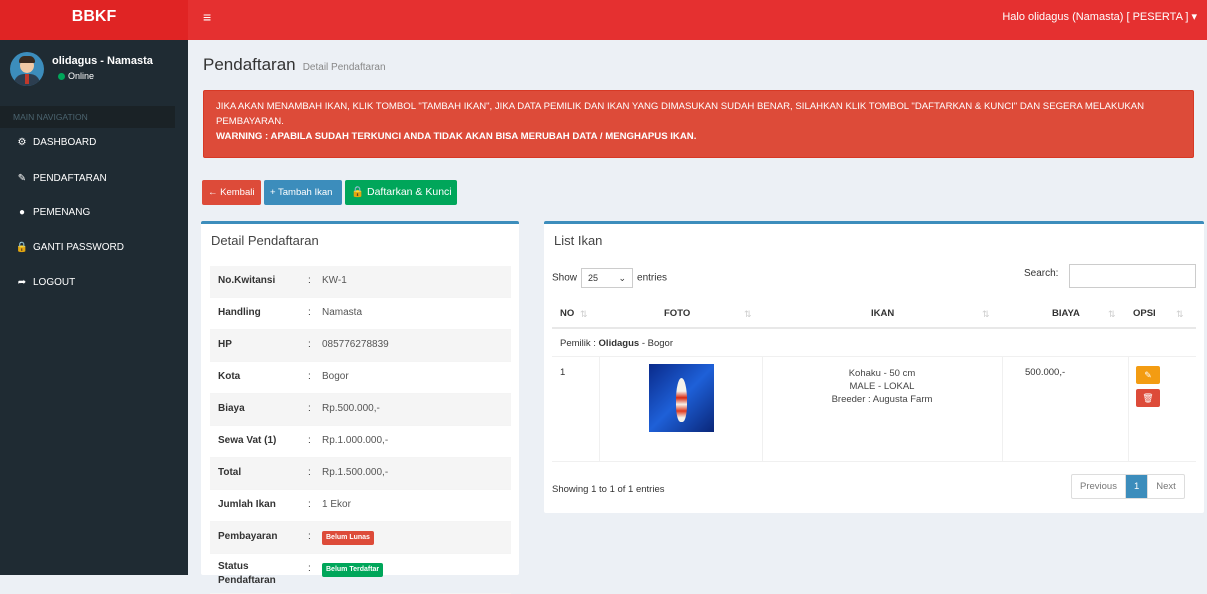  Describe the element at coordinates (360, 442) in the screenshot. I see `detail-row: Sewa Vat (1): Rp.1.000.000,-` at that location.